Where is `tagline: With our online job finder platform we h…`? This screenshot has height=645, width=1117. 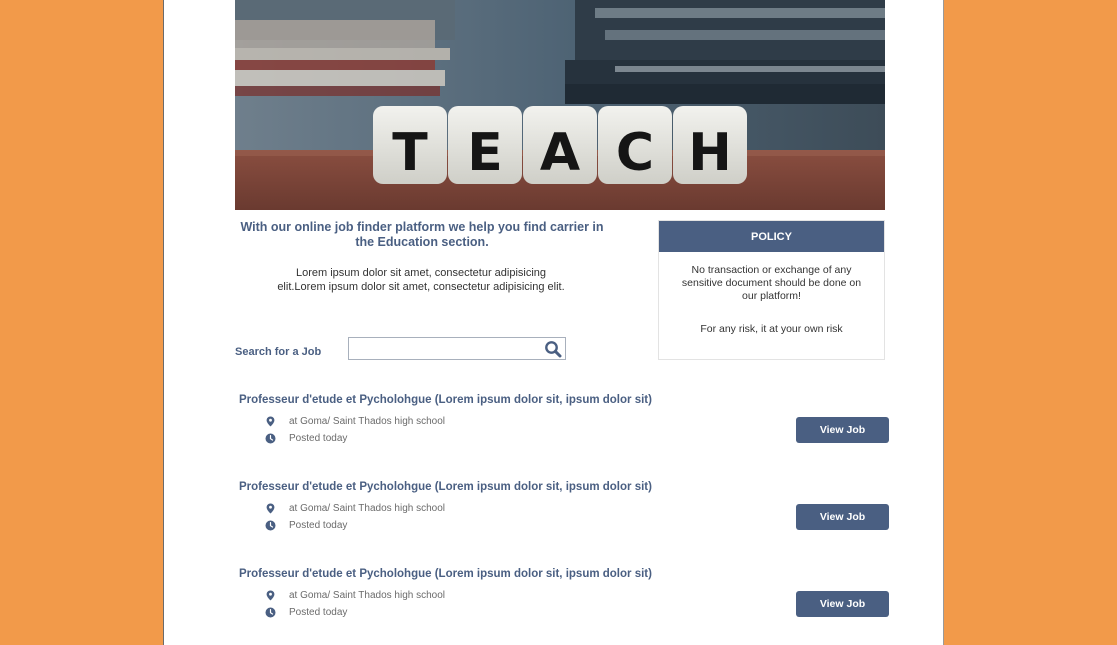 tagline: With our online job finder platform we h… is located at coordinates (422, 234).